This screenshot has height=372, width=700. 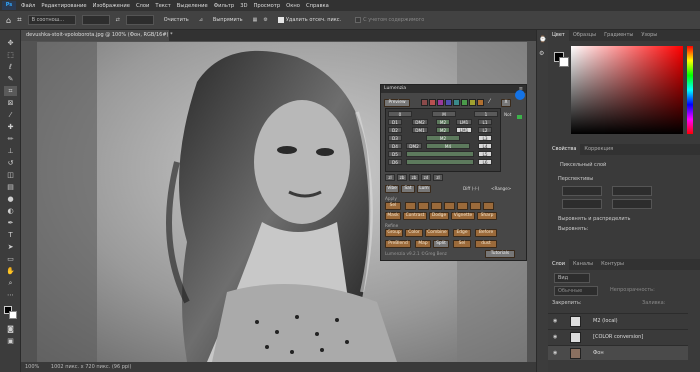 What do you see at coordinates (420, 130) in the screenshot?
I see `zone-dm1: DM1` at bounding box center [420, 130].